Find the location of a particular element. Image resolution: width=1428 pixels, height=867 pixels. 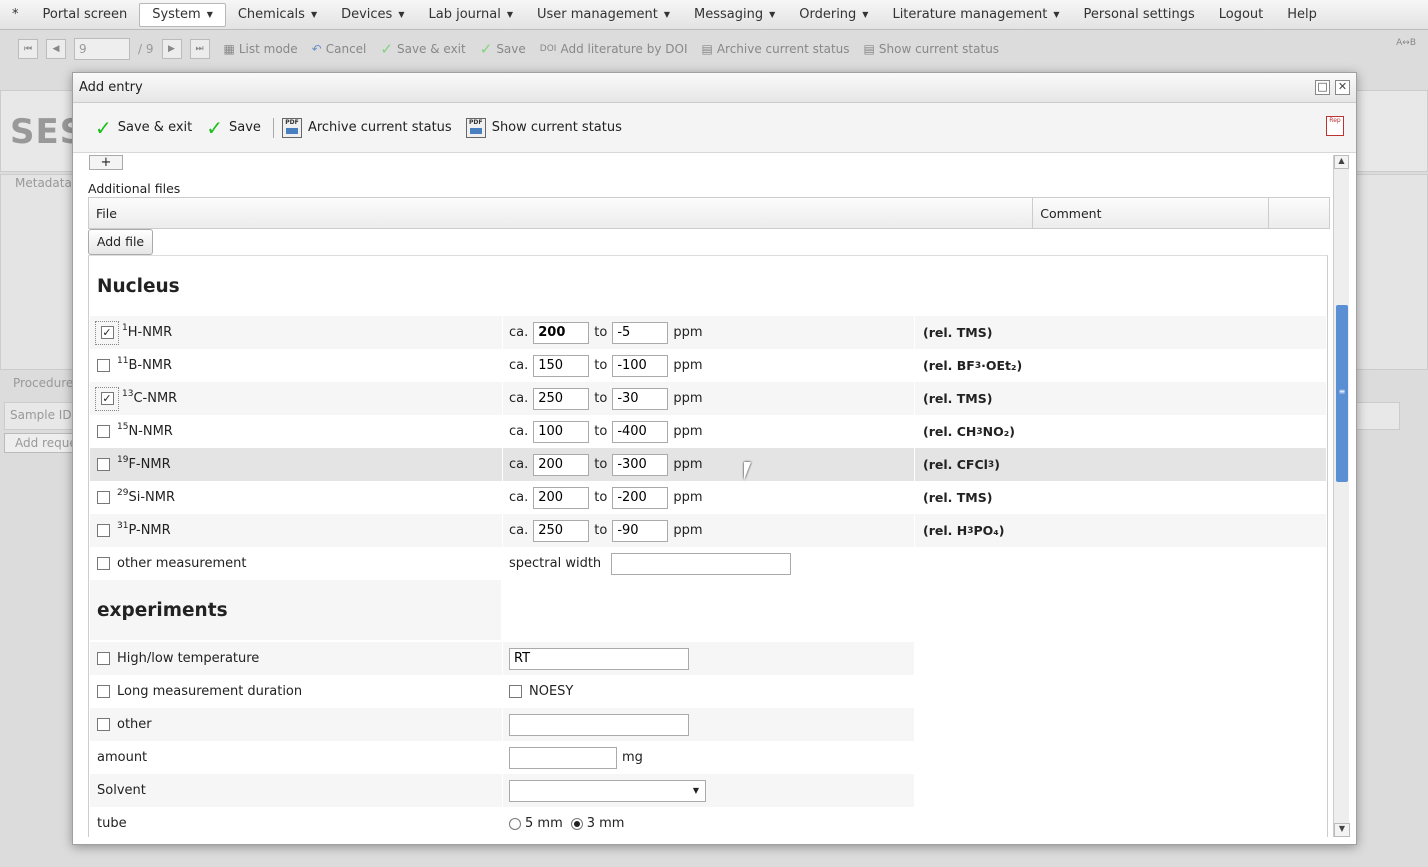

page-number-input: 9 is located at coordinates (102, 49).